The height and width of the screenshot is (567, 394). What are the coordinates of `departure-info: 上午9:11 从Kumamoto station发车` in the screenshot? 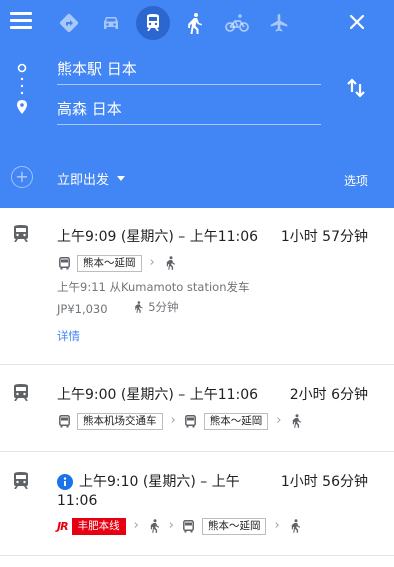 It's located at (153, 287).